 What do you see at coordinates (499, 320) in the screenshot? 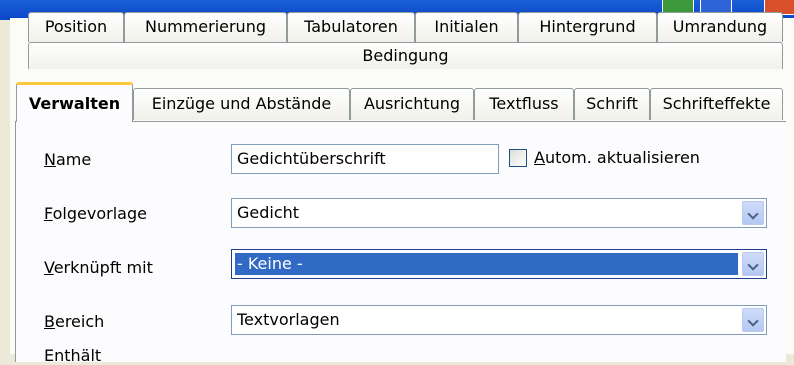
I see `category-select: Textvorlagen` at bounding box center [499, 320].